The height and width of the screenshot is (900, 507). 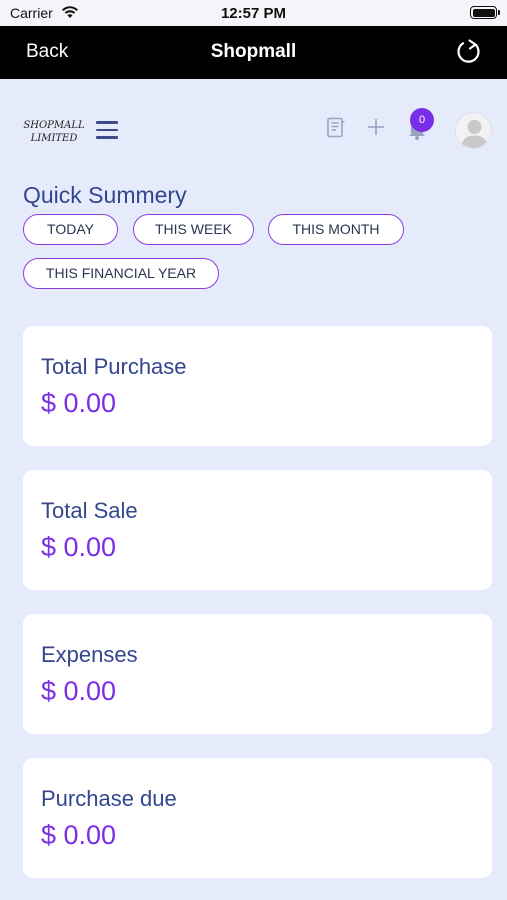 I want to click on filter-this-week-button: THIS WEEK, so click(x=193, y=229).